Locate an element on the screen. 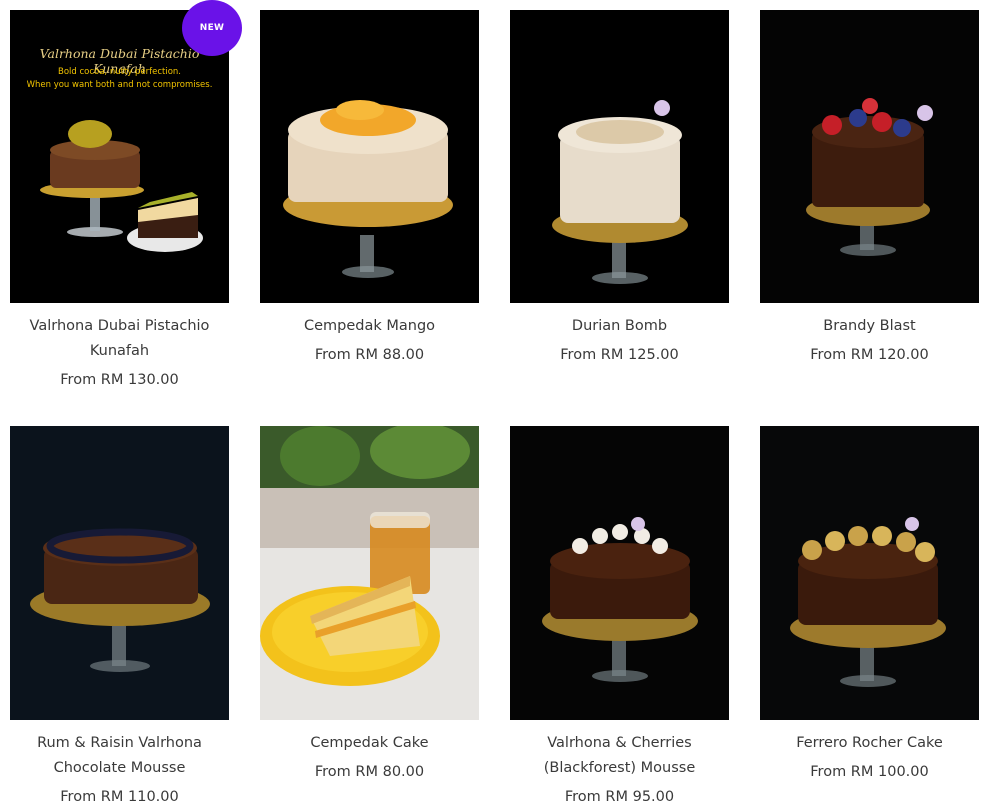 The height and width of the screenshot is (812, 992). poster-subtitle-line: When you want both and not compromises. is located at coordinates (119, 85).